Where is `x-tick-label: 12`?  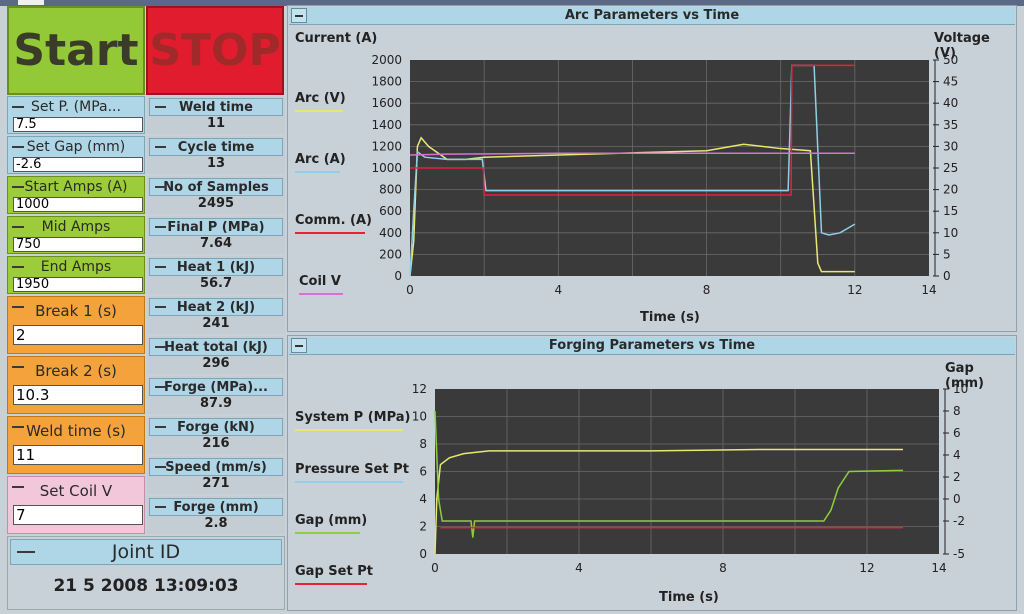
x-tick-label: 12 is located at coordinates (866, 568).